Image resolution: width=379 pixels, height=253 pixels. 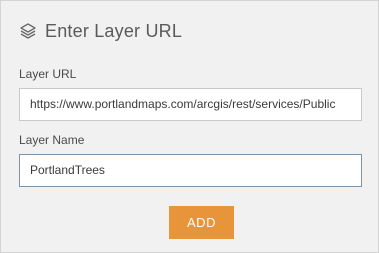 What do you see at coordinates (52, 140) in the screenshot?
I see `layer-name-label: Layer Name` at bounding box center [52, 140].